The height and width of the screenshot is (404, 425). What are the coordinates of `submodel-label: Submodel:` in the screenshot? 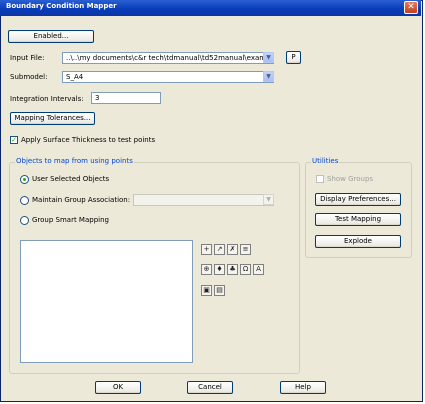 It's located at (29, 77).